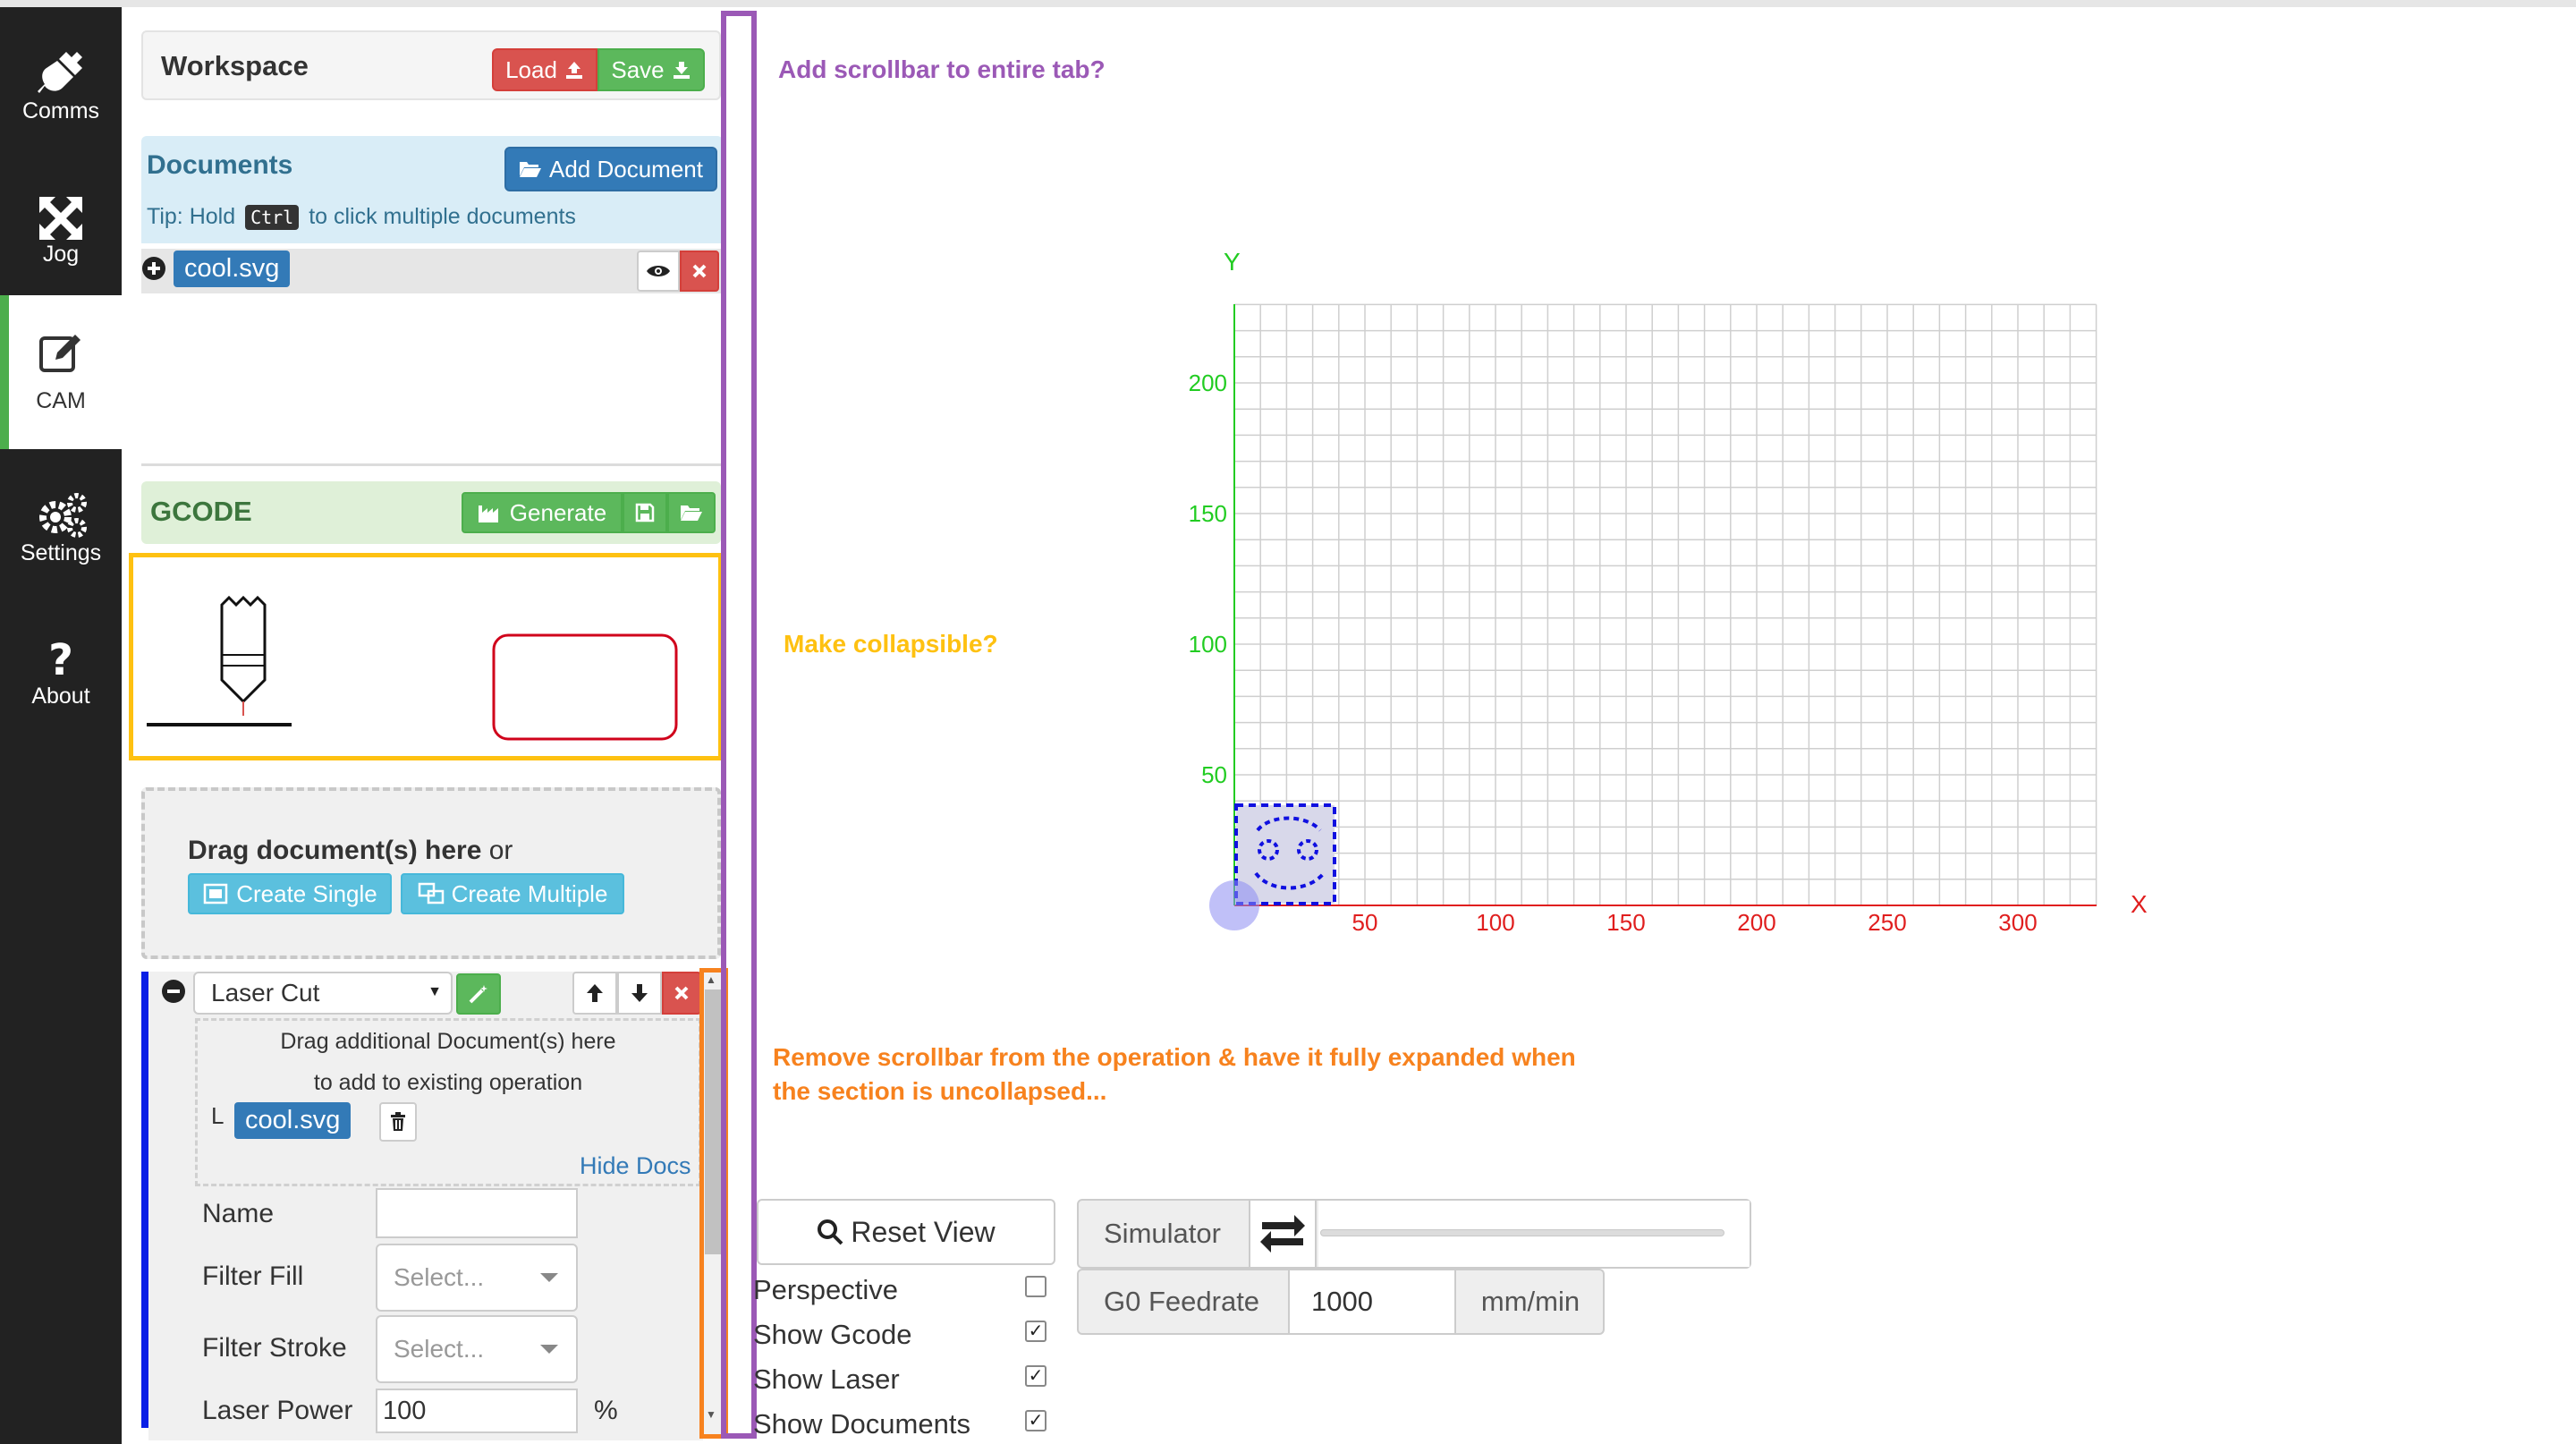  I want to click on drop-zone-text: Drag document(s) here or, so click(350, 851).